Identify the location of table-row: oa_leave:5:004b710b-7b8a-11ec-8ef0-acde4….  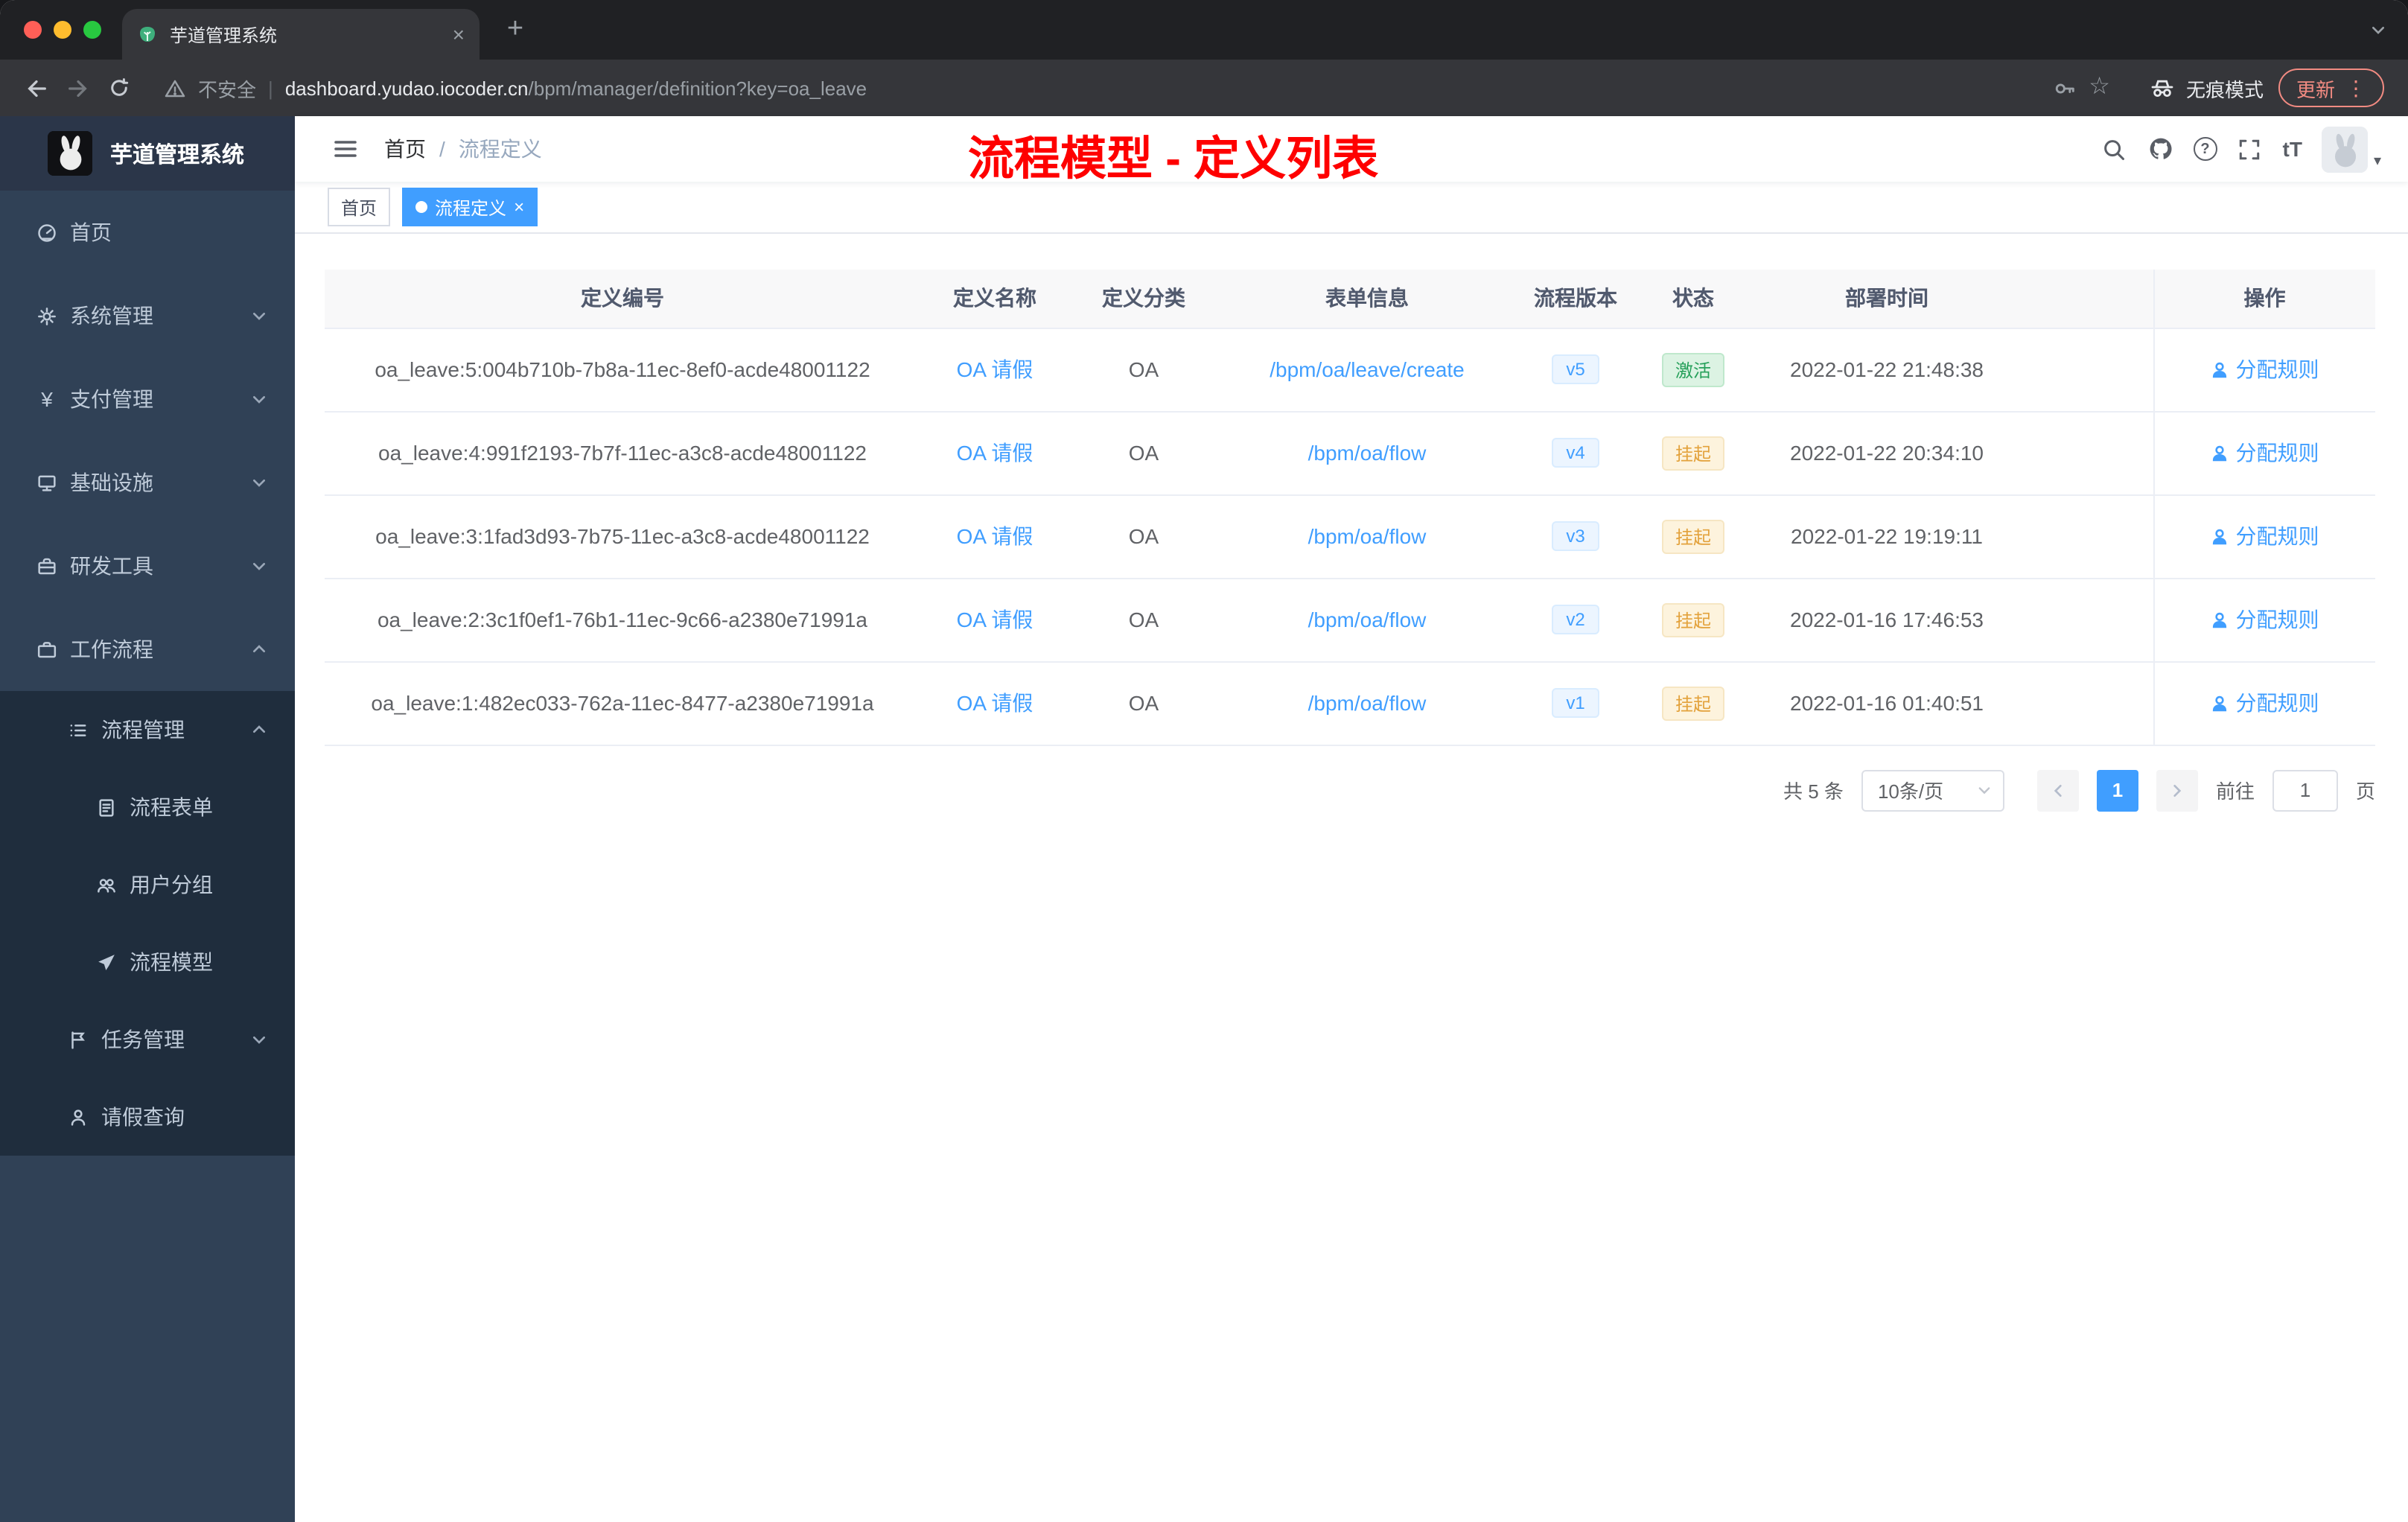
(1350, 370).